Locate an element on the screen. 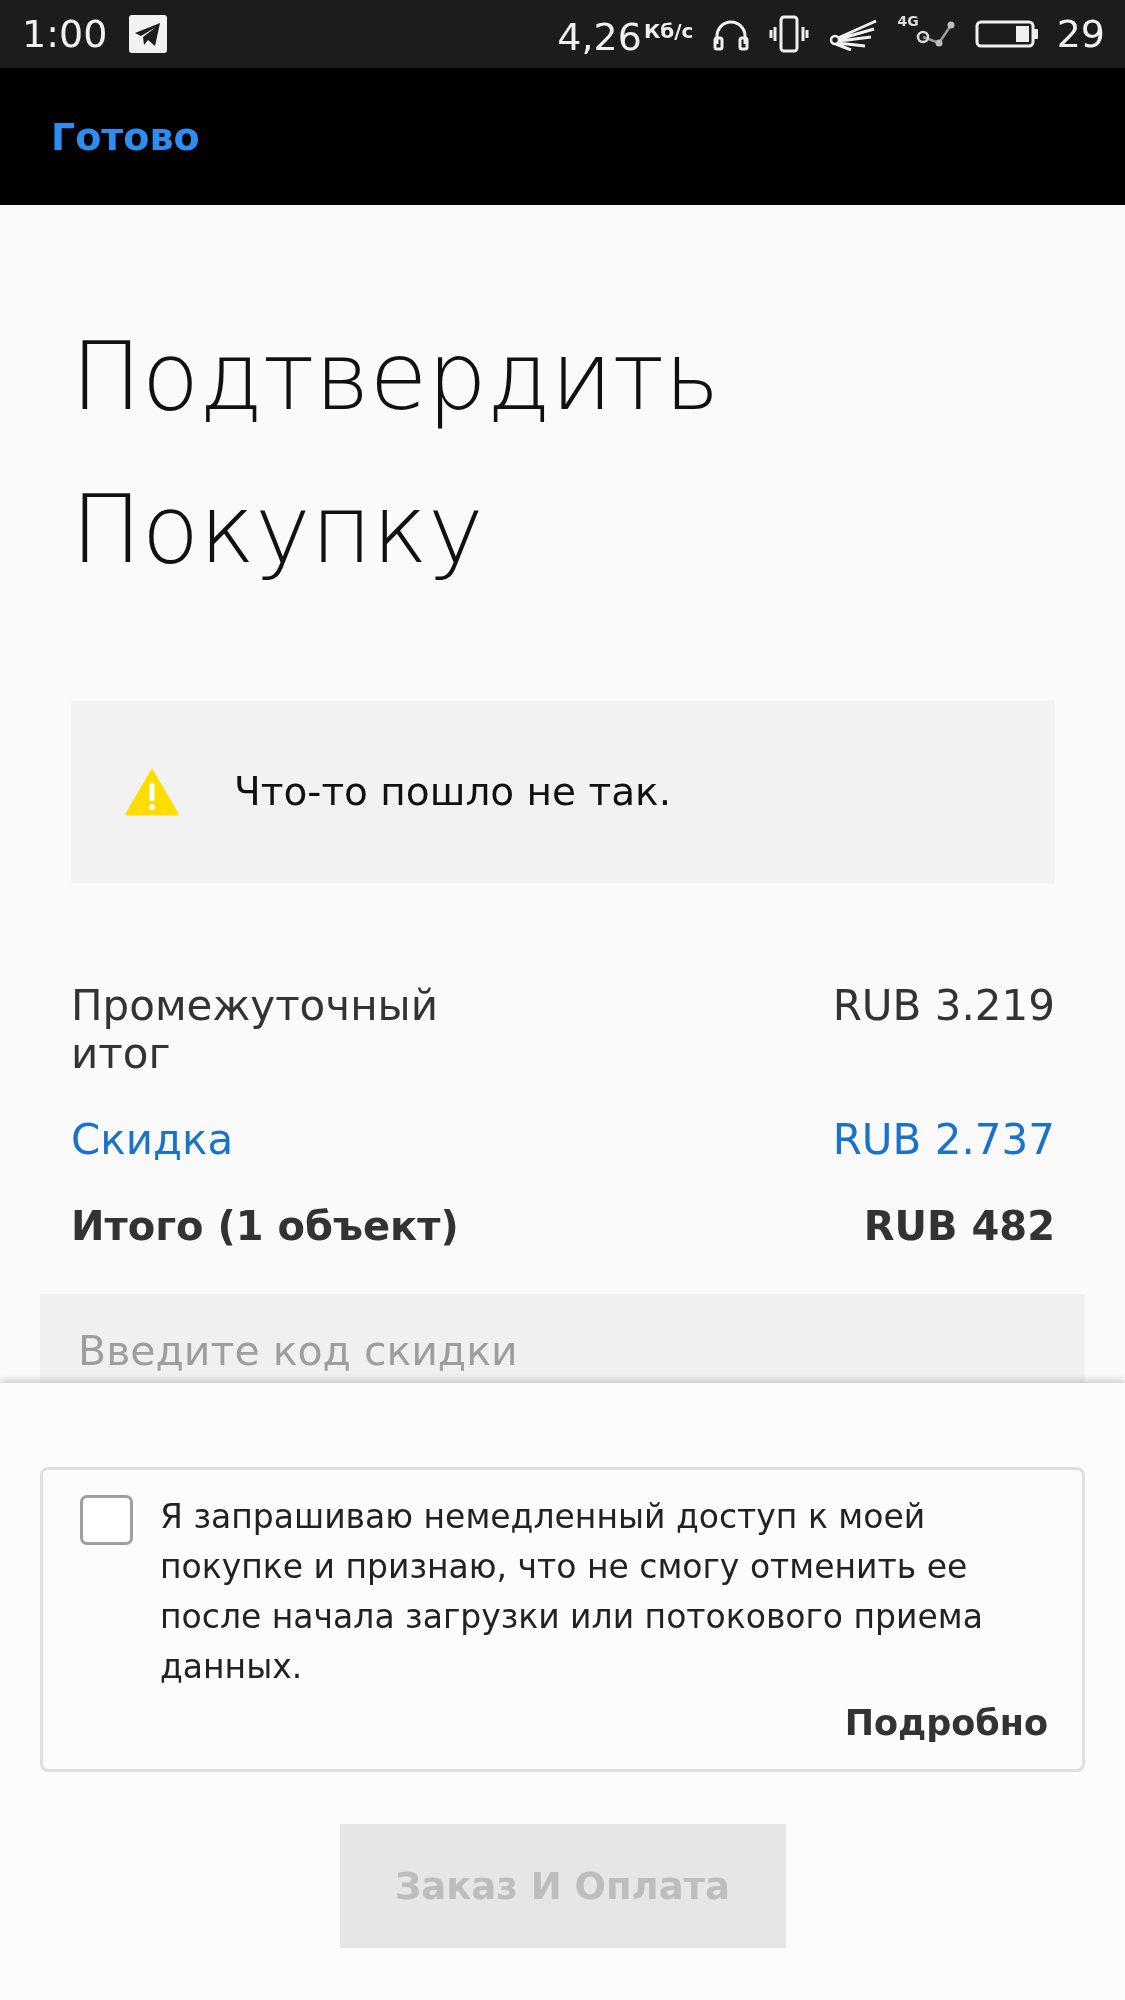 The width and height of the screenshot is (1125, 2000). alert-message: Что-то пошло не так. is located at coordinates (453, 792).